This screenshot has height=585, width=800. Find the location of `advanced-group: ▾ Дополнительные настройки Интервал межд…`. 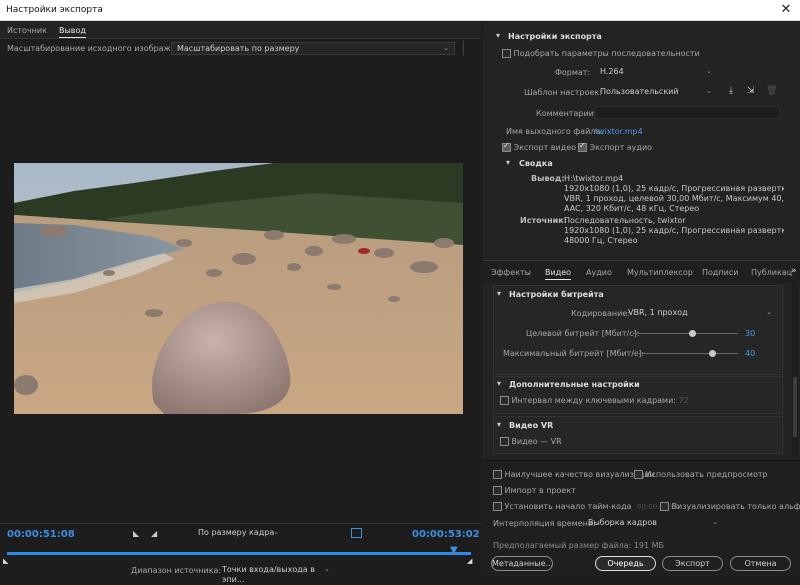

advanced-group: ▾ Дополнительные настройки Интервал межд… is located at coordinates (638, 395).